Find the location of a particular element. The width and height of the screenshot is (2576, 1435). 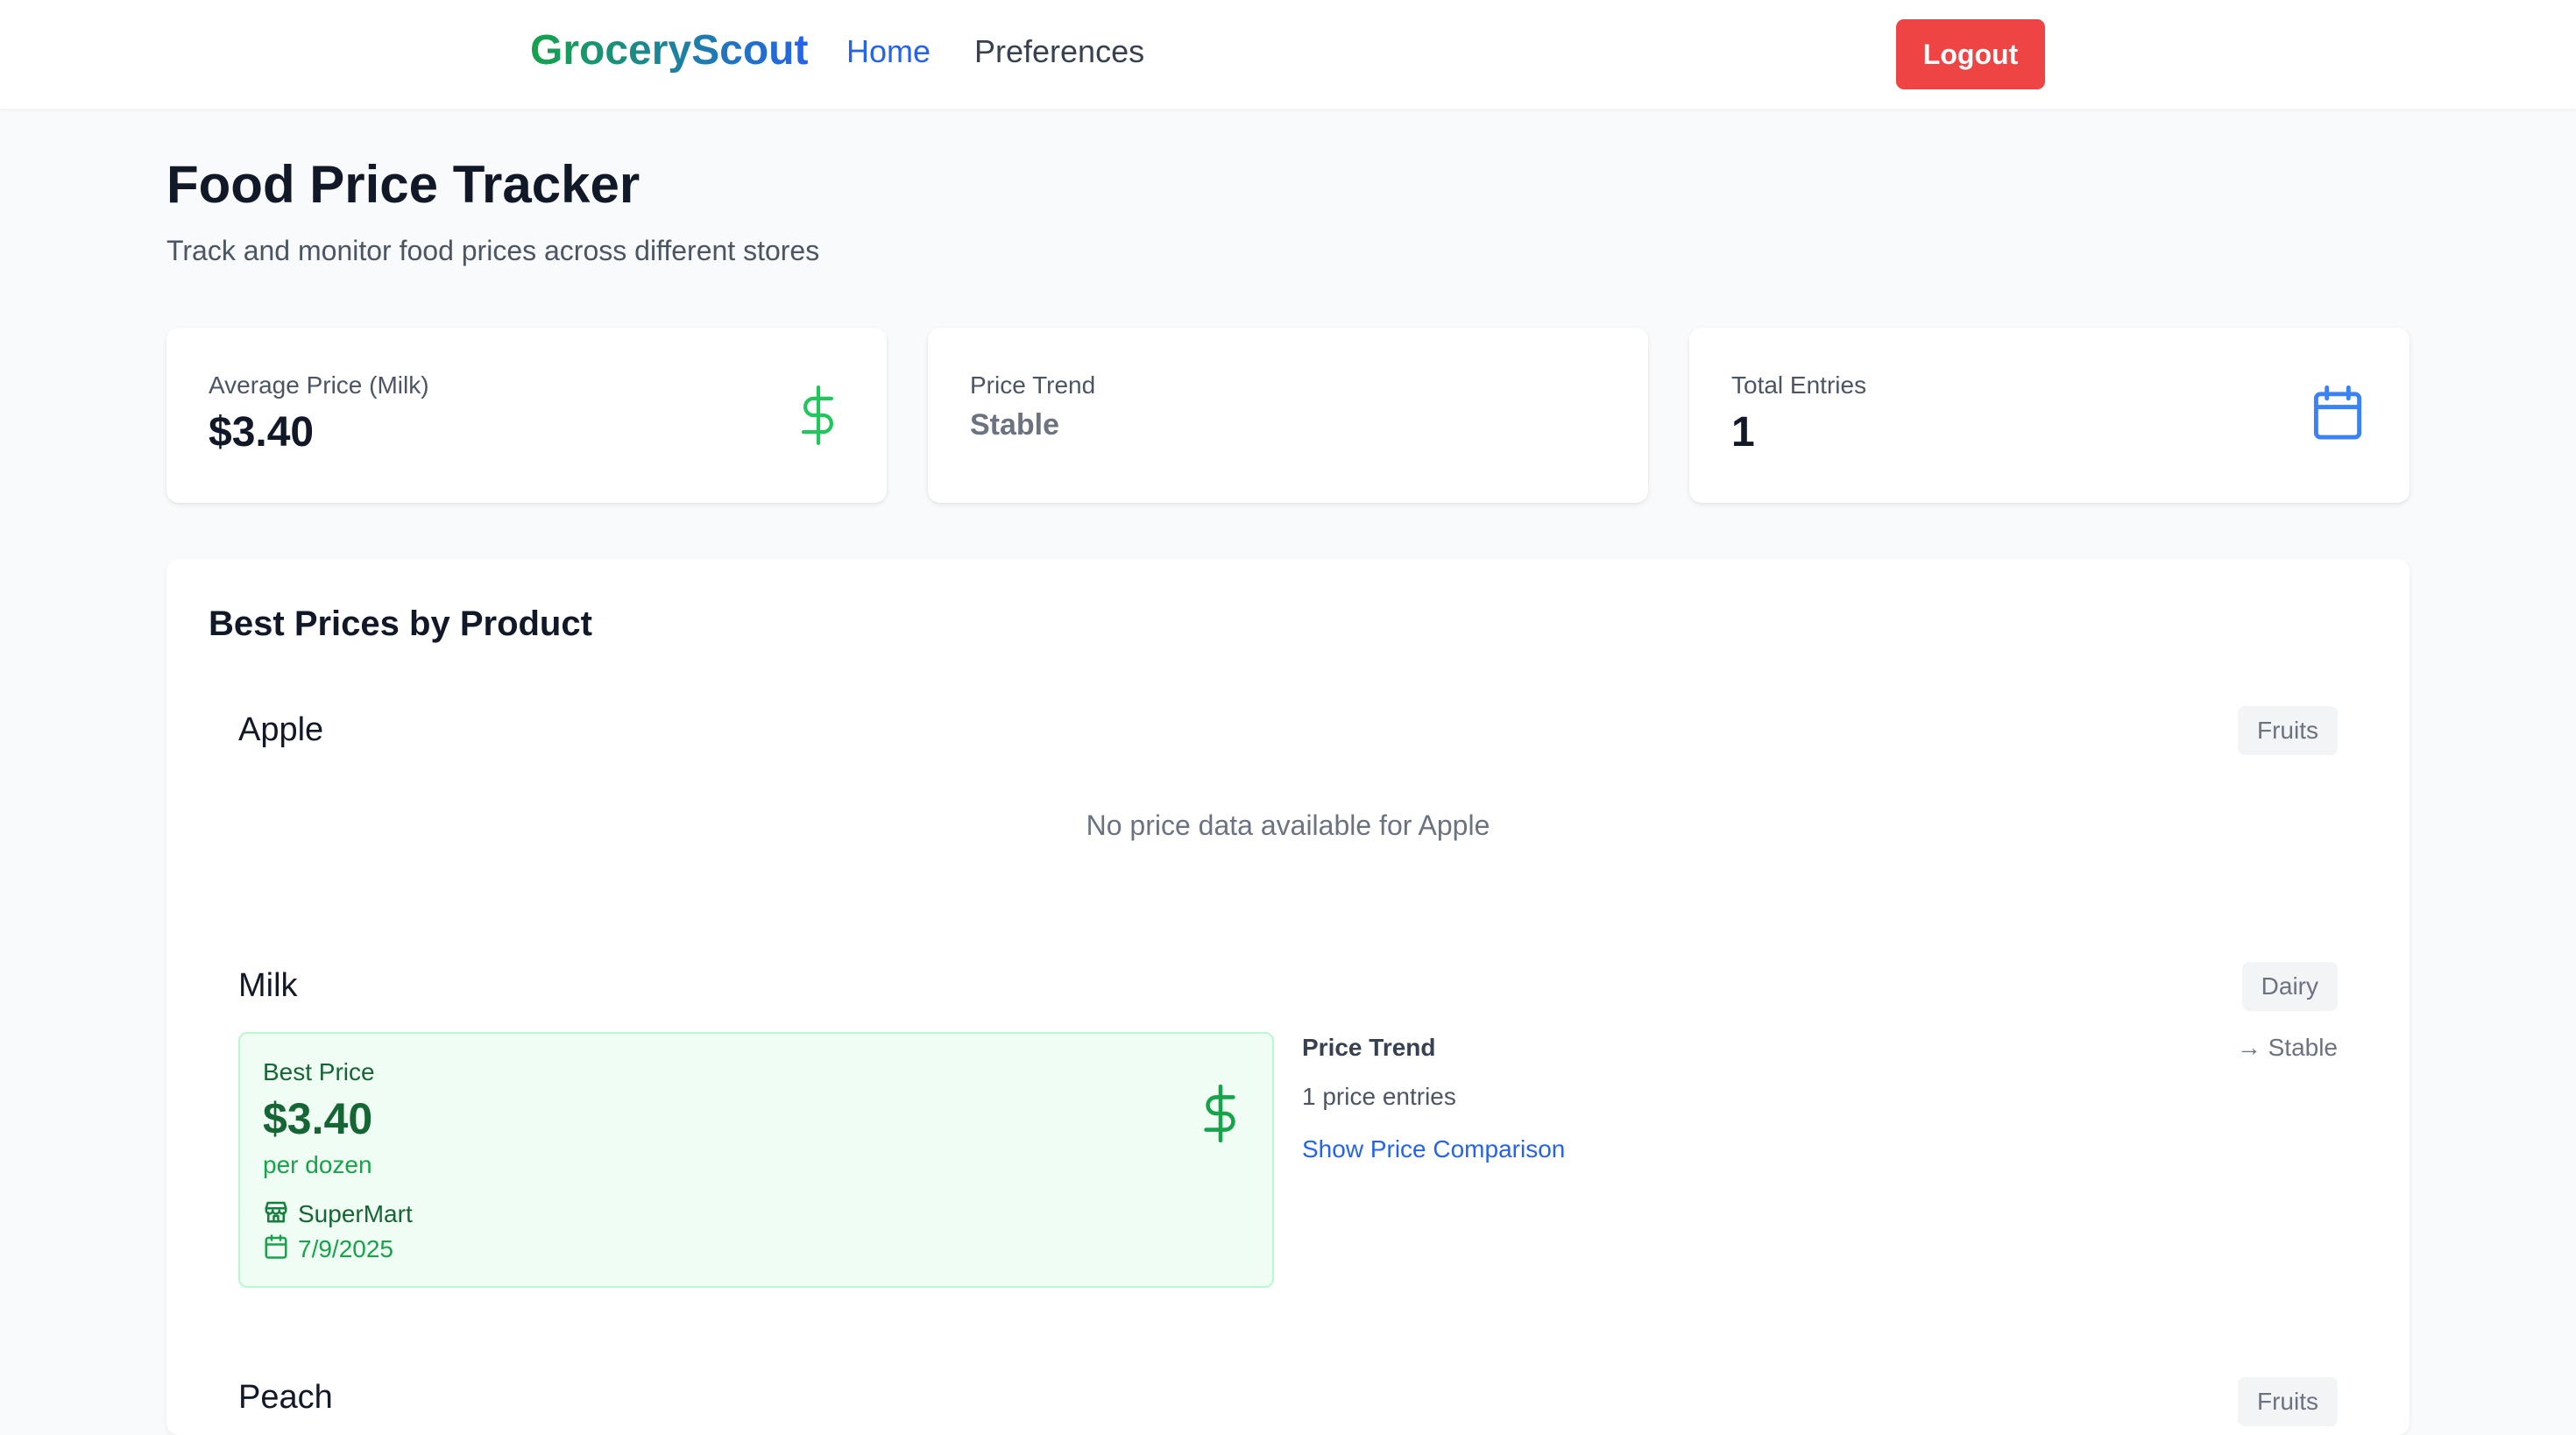

store-name: SuperMart is located at coordinates (355, 1213).